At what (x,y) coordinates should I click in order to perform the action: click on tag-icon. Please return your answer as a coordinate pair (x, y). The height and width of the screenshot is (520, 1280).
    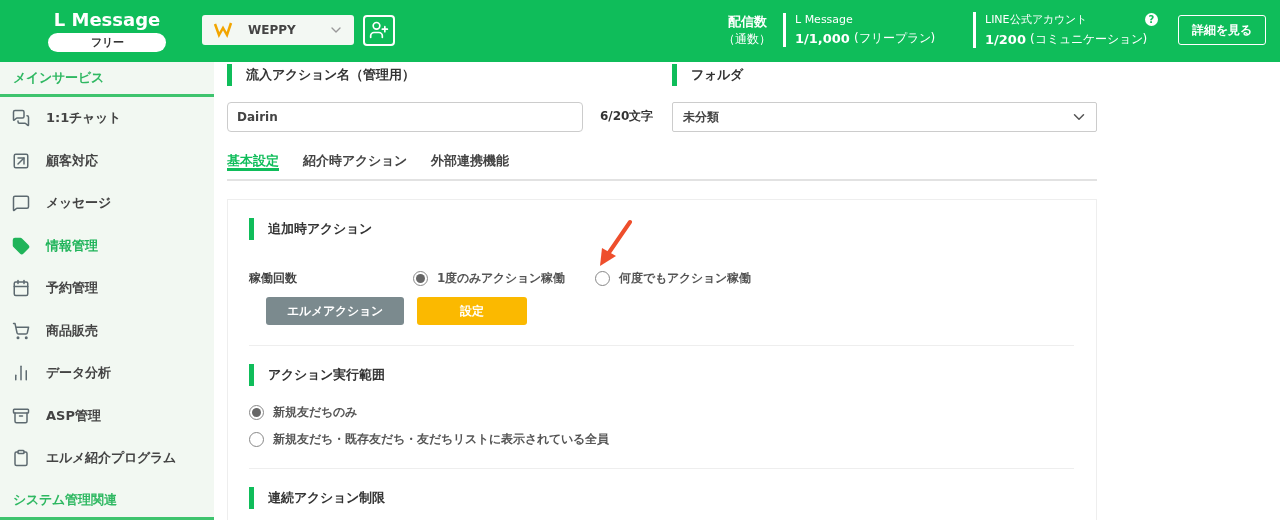
    Looking at the image, I should click on (21, 245).